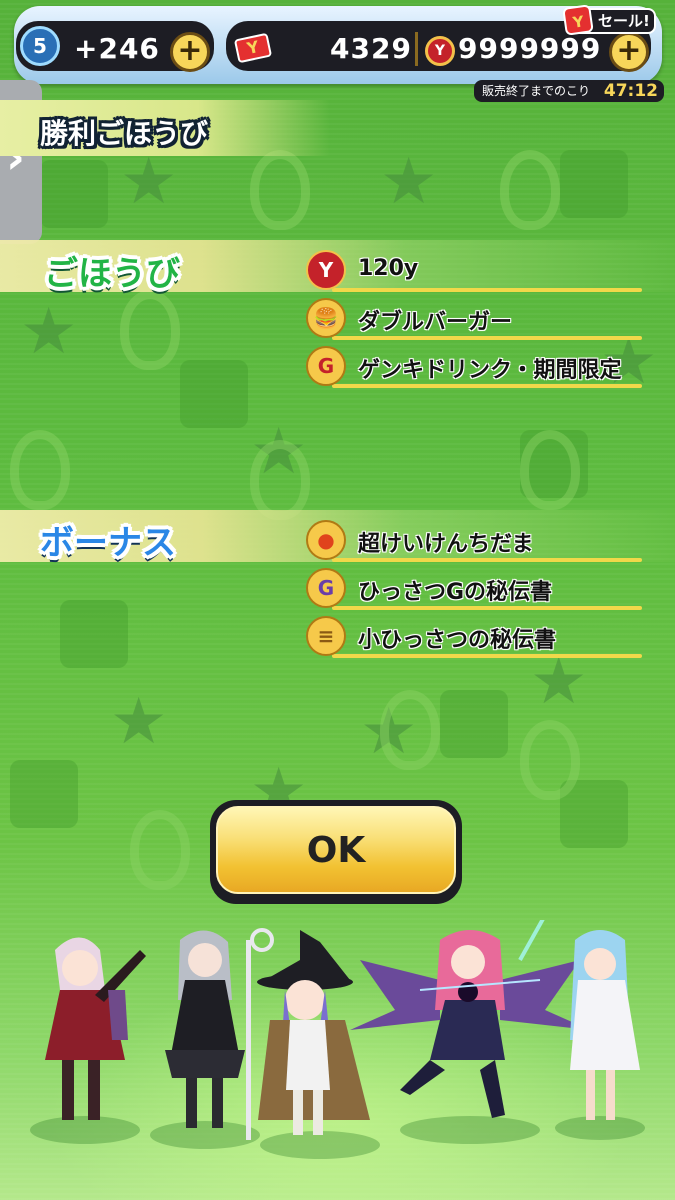 The width and height of the screenshot is (675, 1200). Describe the element at coordinates (474, 270) in the screenshot. I see `reward-item: Y 120y` at that location.